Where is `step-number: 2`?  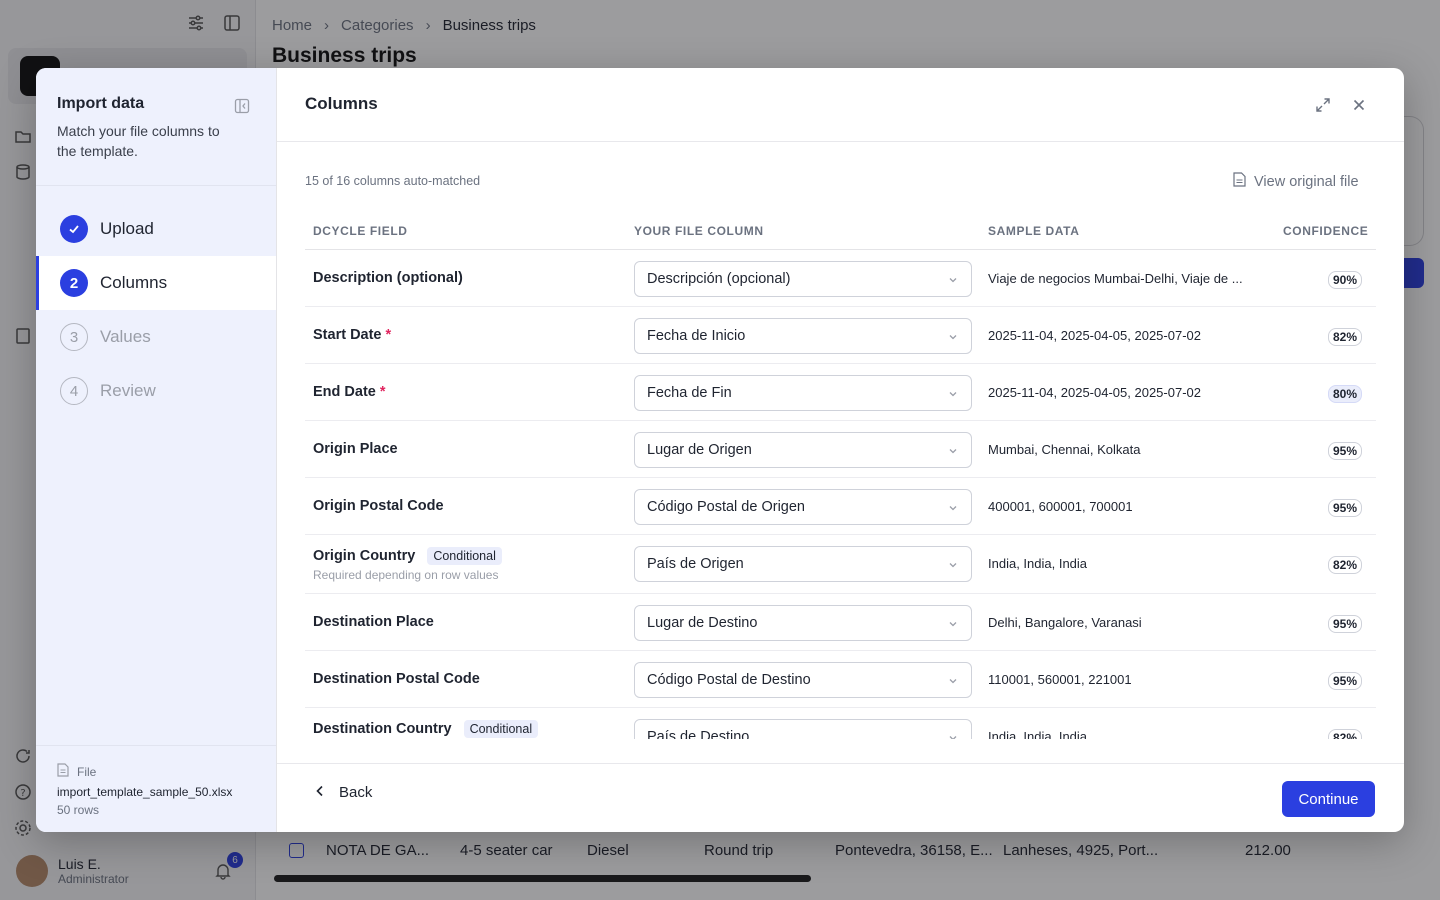
step-number: 2 is located at coordinates (74, 283).